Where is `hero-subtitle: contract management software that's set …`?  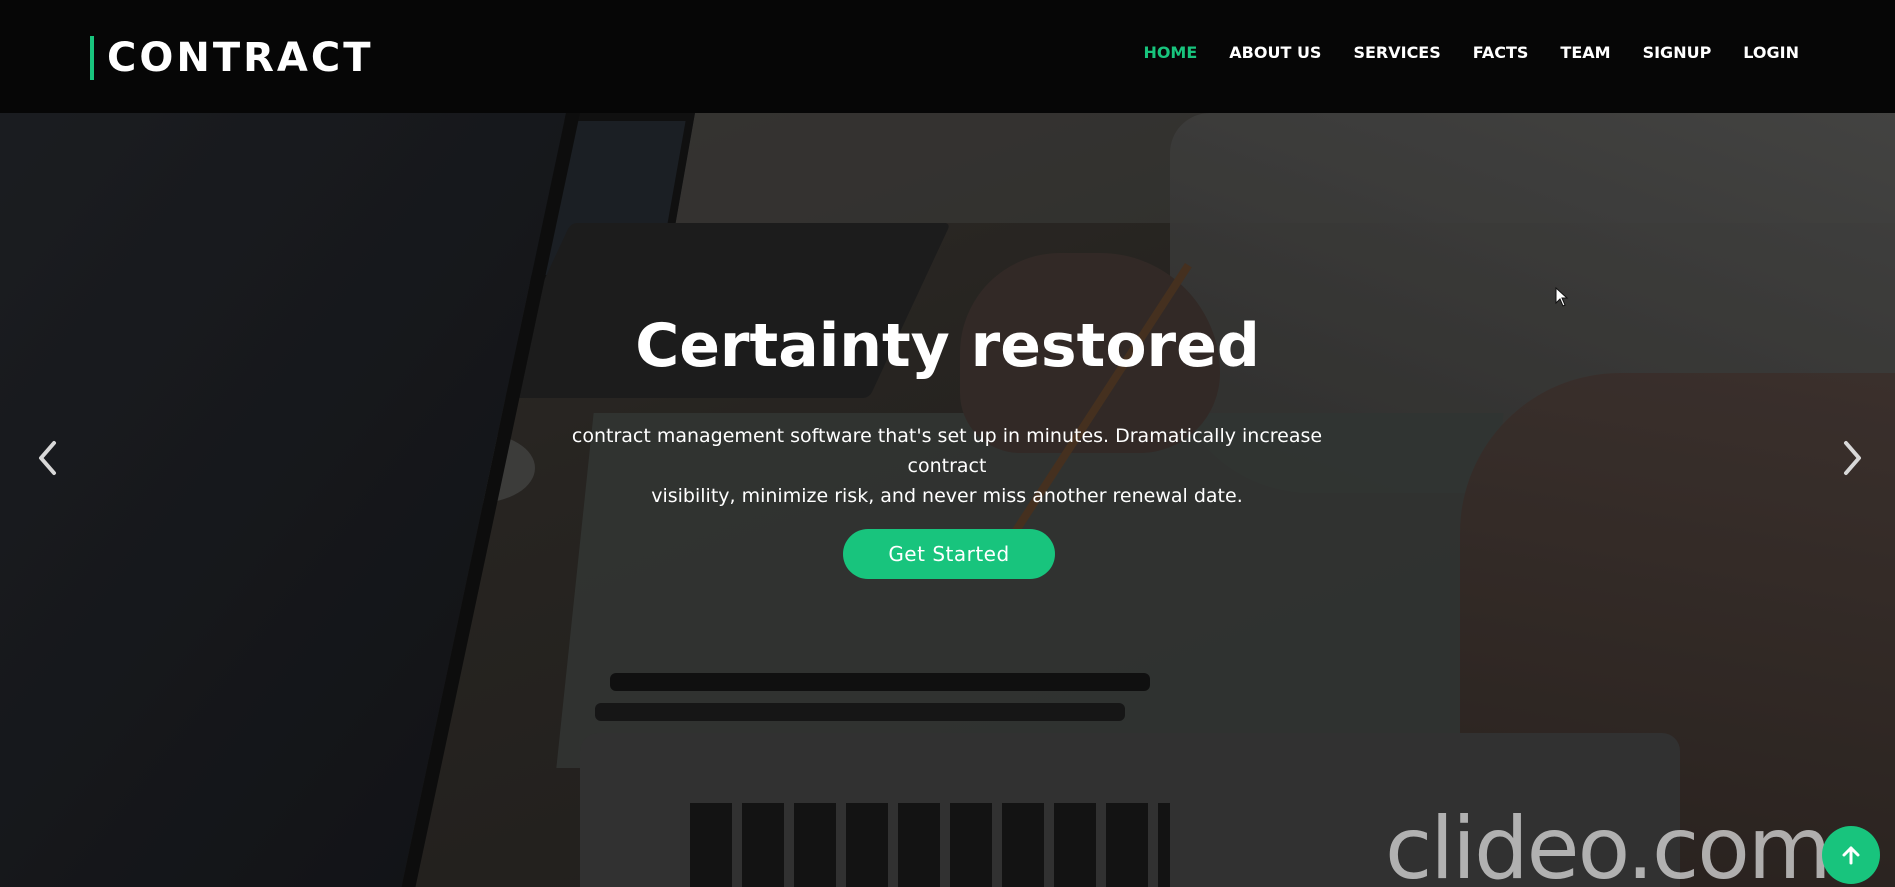
hero-subtitle: contract management software that's set … is located at coordinates (947, 466).